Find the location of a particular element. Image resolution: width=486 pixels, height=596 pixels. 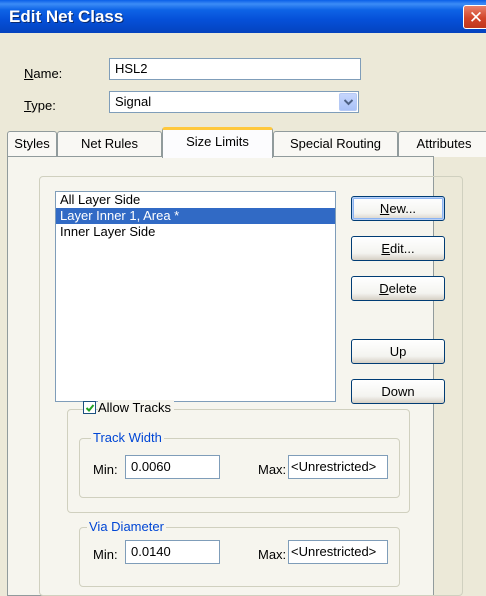

dropdown-arrow-button is located at coordinates (348, 102).